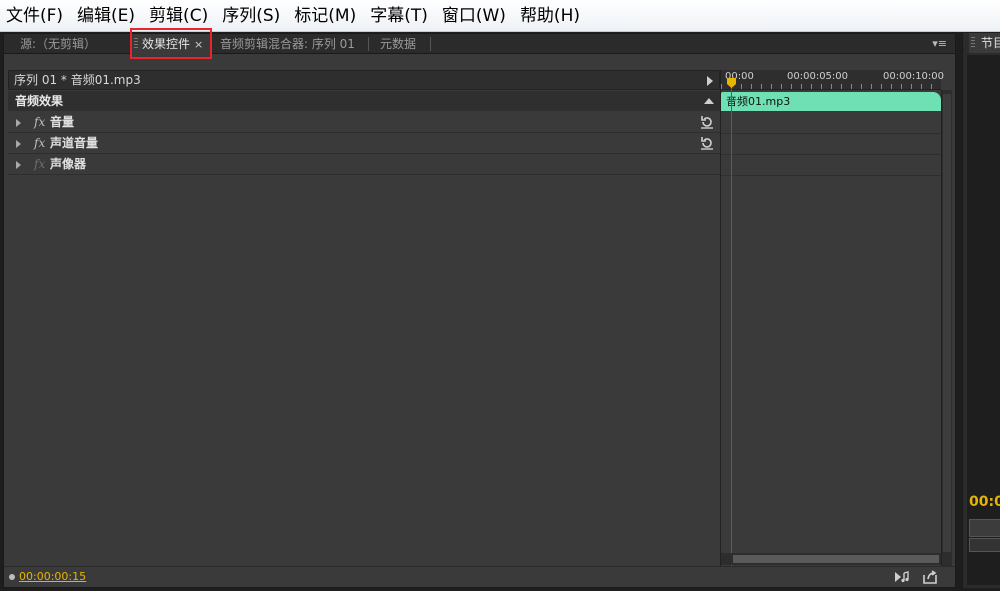  I want to click on menu-window: 窗口(W), so click(474, 16).